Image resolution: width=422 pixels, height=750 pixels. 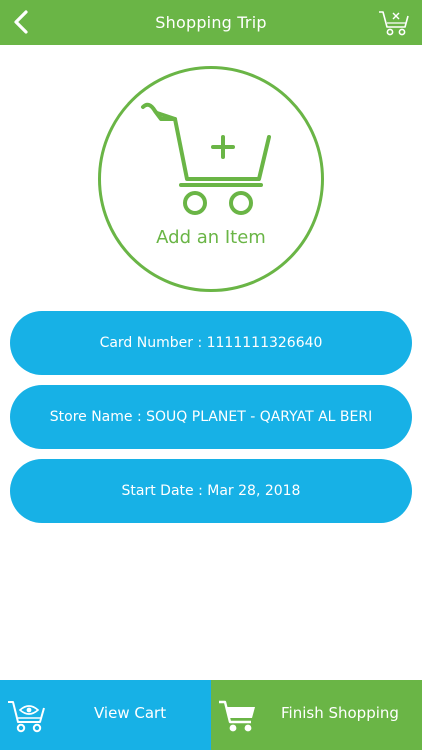 I want to click on header-bar: Shopping Trip, so click(x=211, y=22).